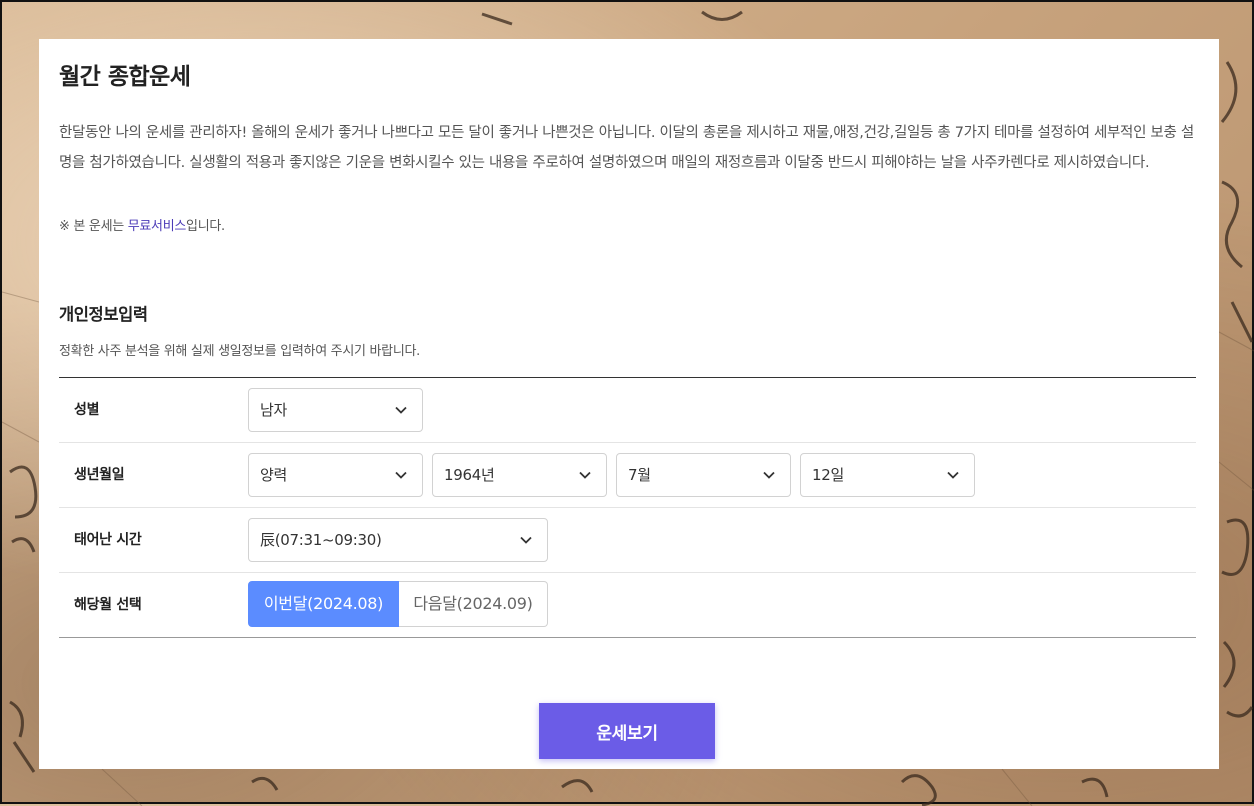  What do you see at coordinates (335, 410) in the screenshot?
I see `gender-select: 남자` at bounding box center [335, 410].